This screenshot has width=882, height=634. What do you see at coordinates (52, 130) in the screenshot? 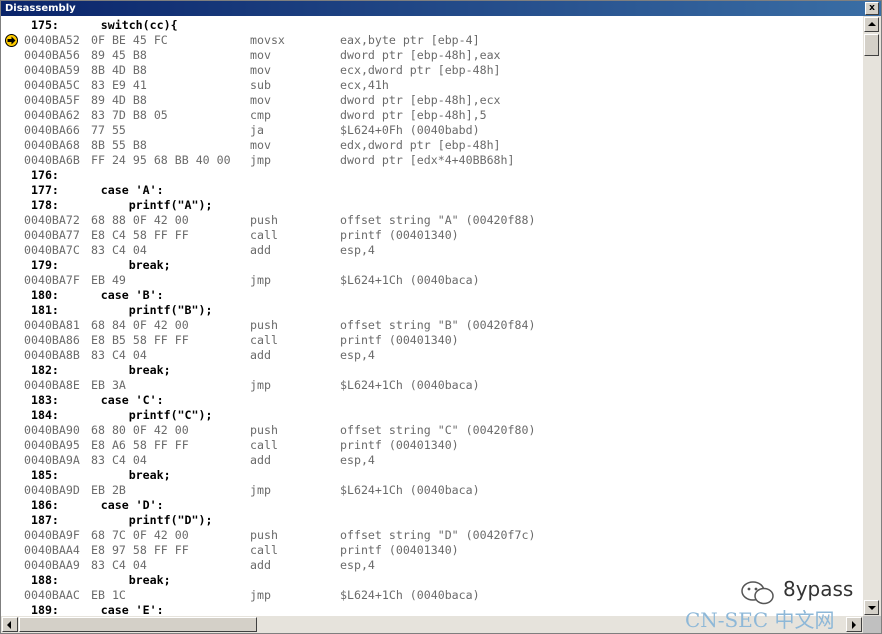
I see `address: 0040BA66` at bounding box center [52, 130].